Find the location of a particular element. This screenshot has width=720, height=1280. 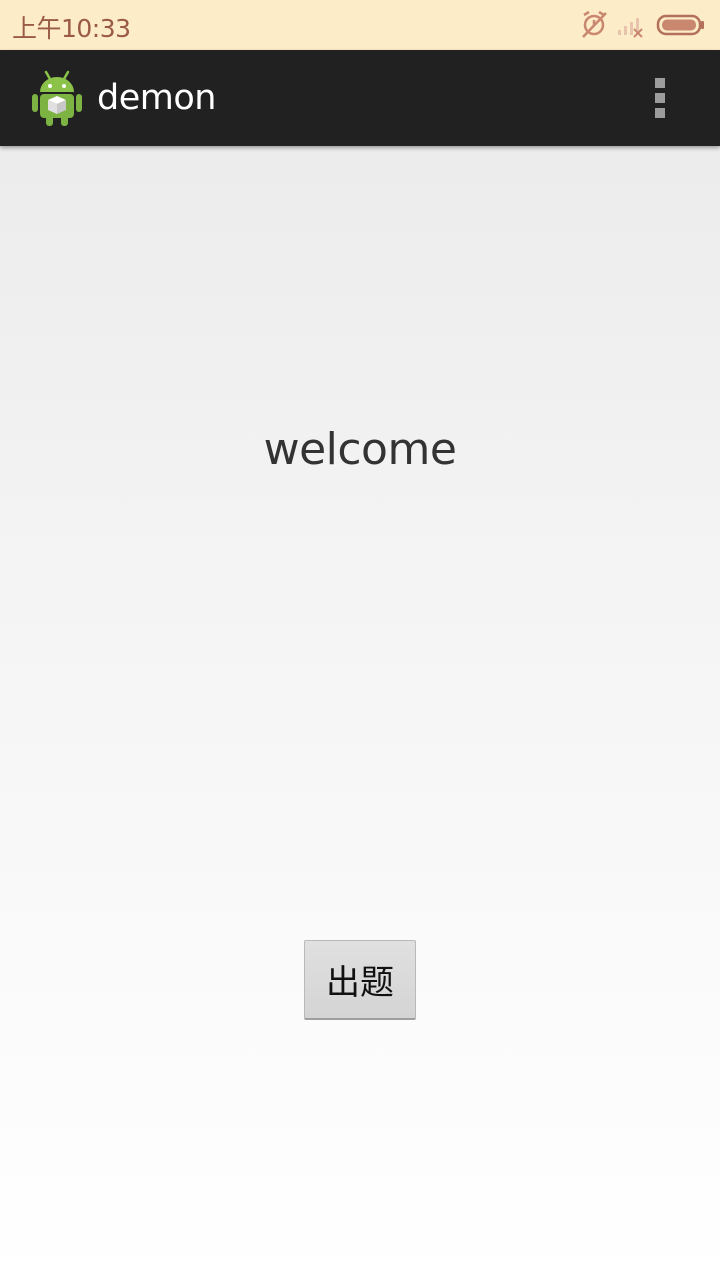

action-bar: demon is located at coordinates (360, 98).